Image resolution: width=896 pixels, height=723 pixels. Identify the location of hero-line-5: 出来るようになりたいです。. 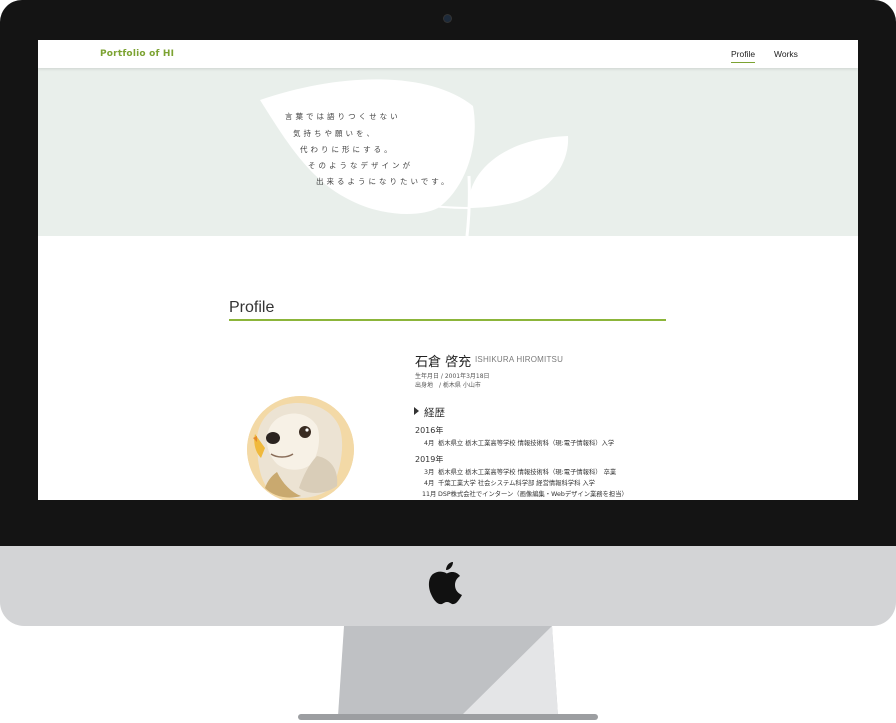
(384, 181).